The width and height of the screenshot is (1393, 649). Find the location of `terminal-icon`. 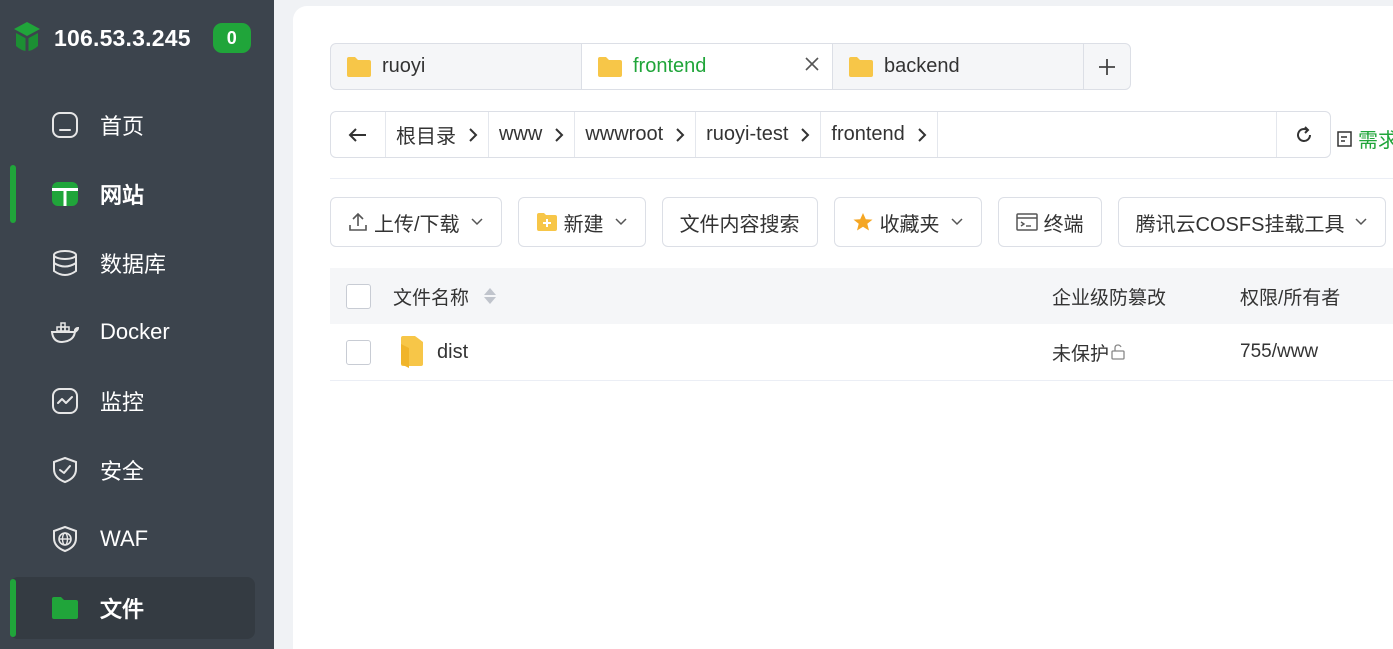

terminal-icon is located at coordinates (1026, 222).